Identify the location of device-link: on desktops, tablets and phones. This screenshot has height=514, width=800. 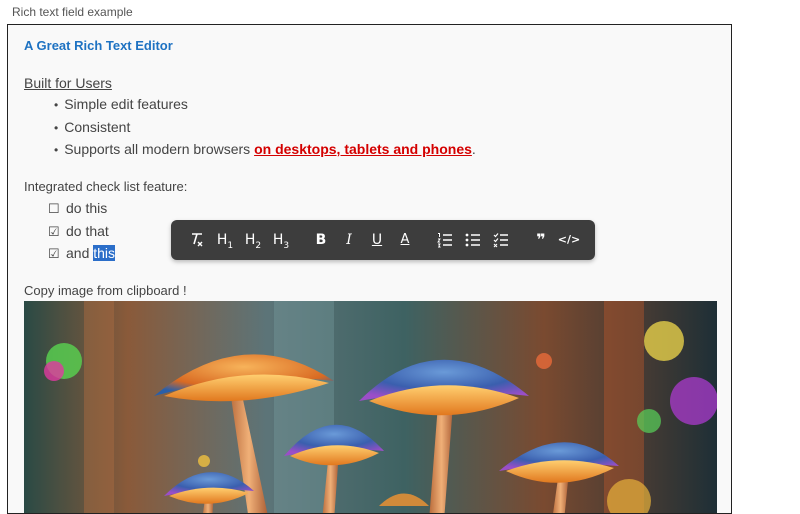
(363, 149).